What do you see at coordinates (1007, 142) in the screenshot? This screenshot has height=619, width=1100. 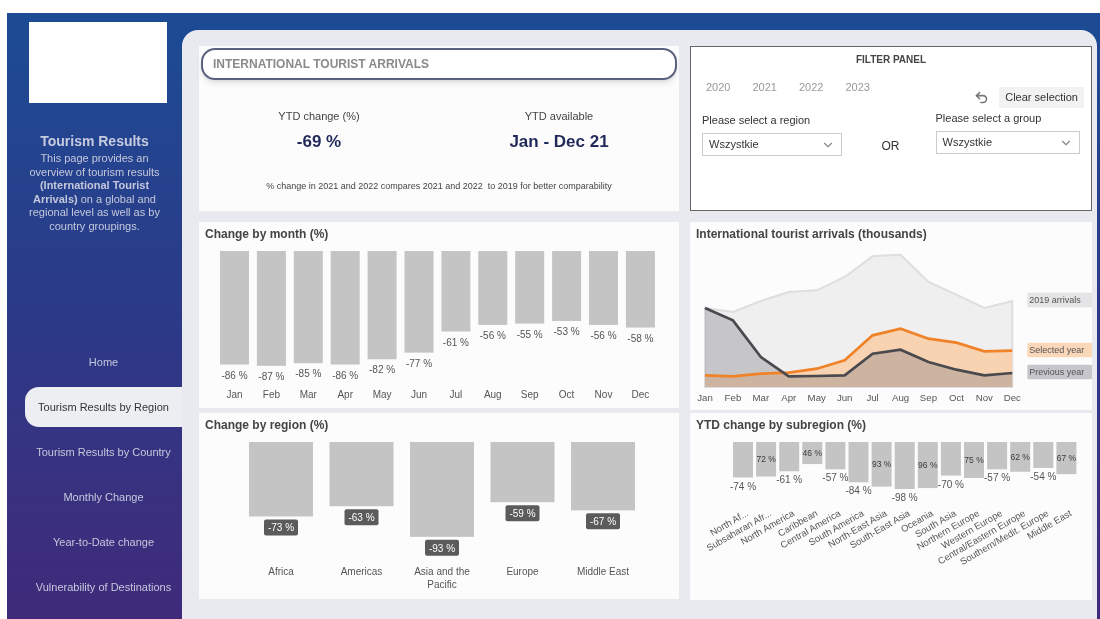 I see `group-dropdown: Wszystkie` at bounding box center [1007, 142].